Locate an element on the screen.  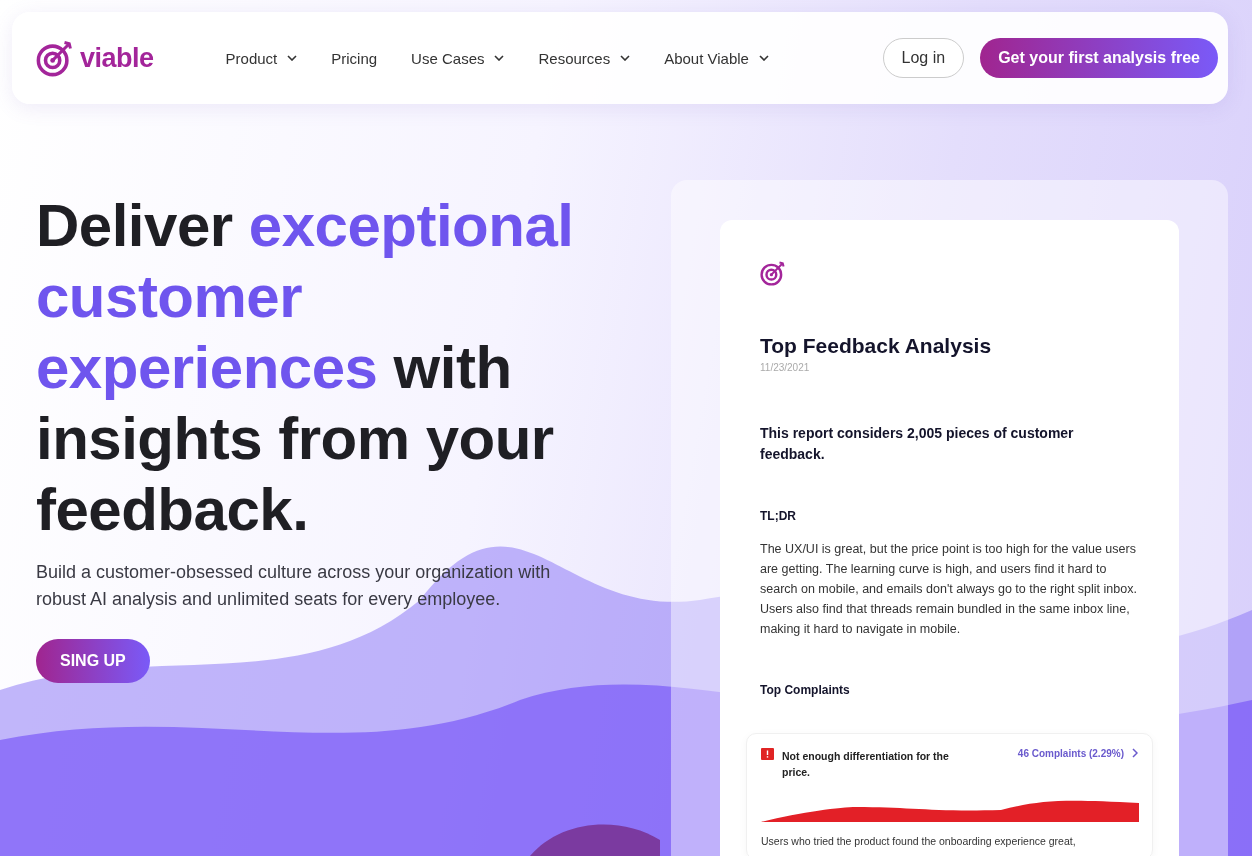
complaint-title: Not enough differentiation for the price. is located at coordinates (866, 764).